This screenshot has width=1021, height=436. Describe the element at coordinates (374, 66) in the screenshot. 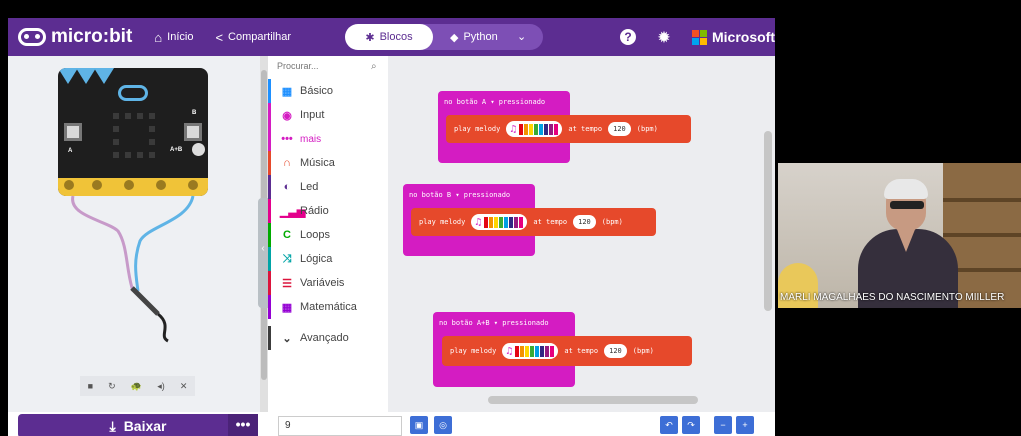

I see `search-icon: ⌕` at that location.